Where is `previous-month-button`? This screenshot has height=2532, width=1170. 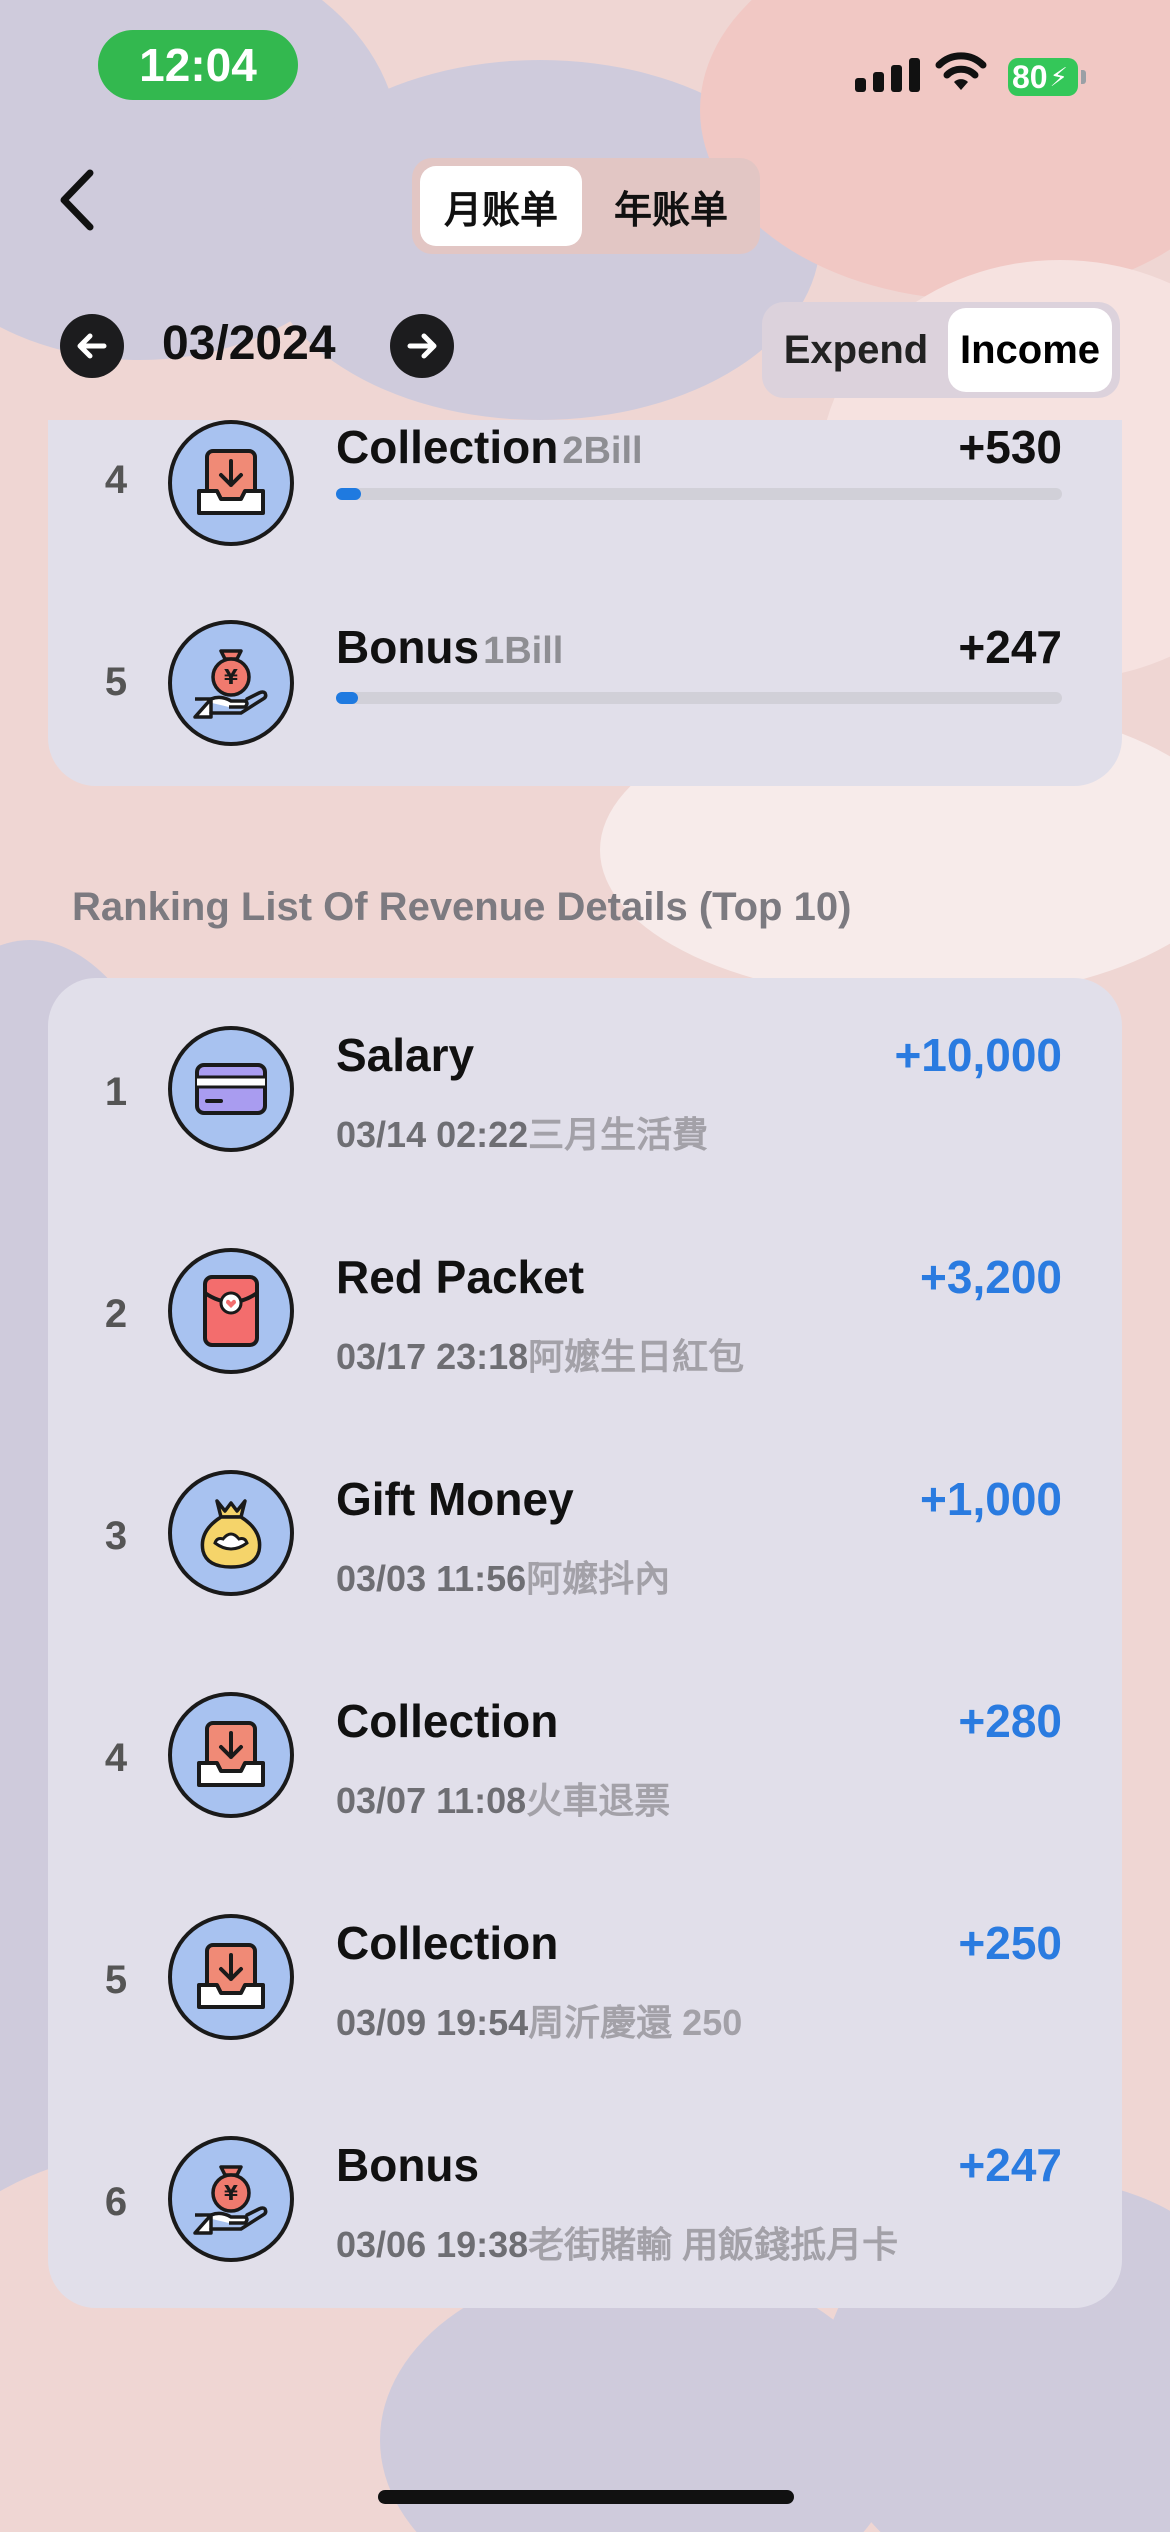
previous-month-button is located at coordinates (92, 346).